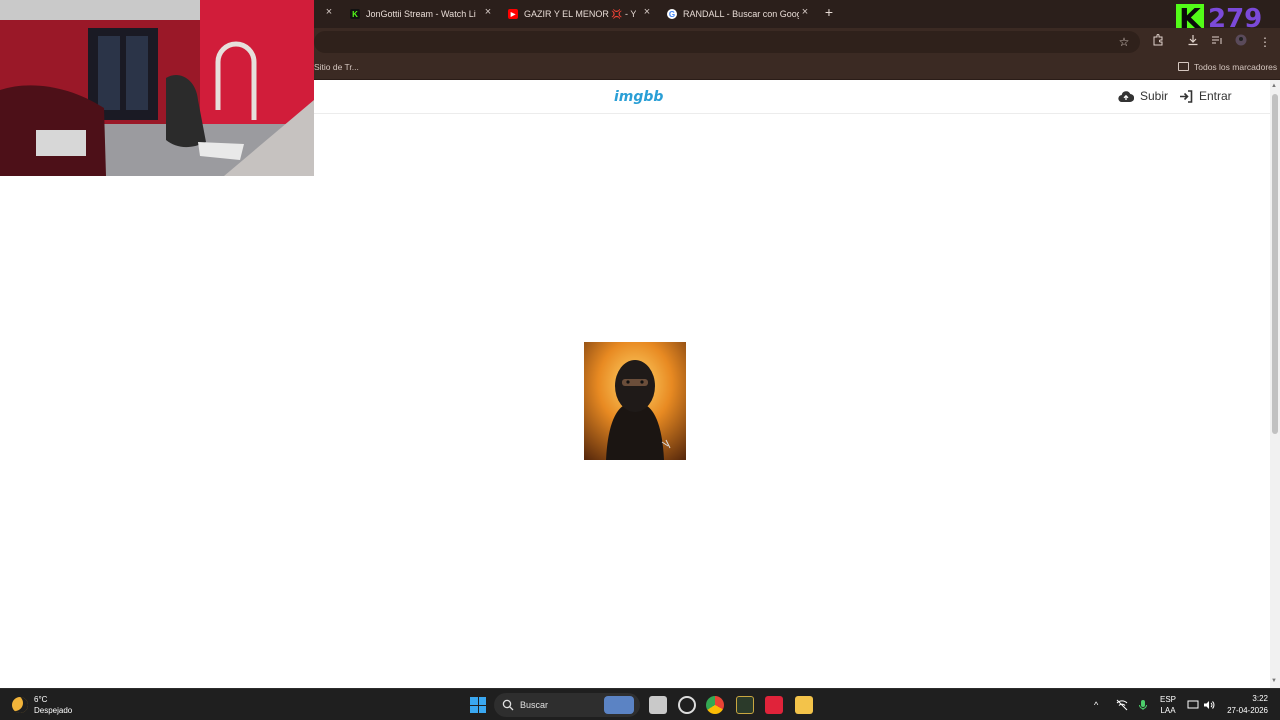 This screenshot has height=720, width=1280. Describe the element at coordinates (580, 13) in the screenshot. I see `tab-title: GAZIR Y EL MENOR 💢 - YouTu` at that location.